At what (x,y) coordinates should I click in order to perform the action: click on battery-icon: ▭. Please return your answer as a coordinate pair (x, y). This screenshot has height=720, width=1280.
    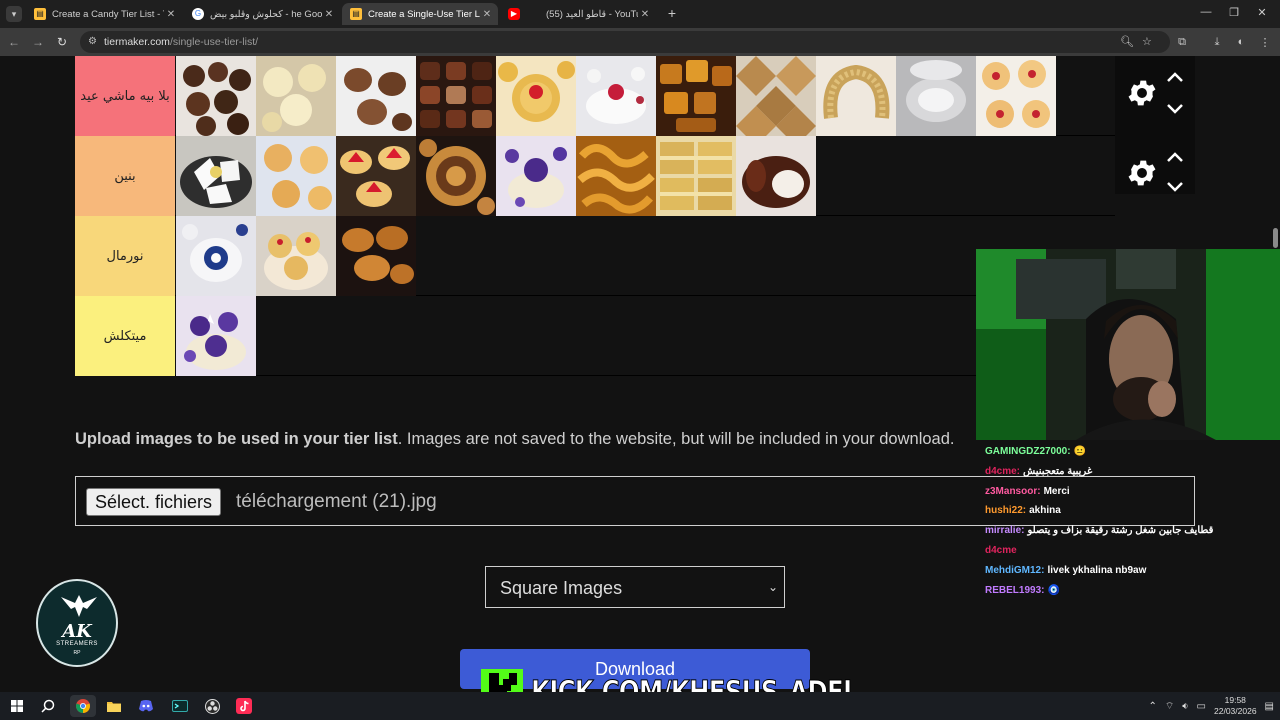
    Looking at the image, I should click on (1201, 706).